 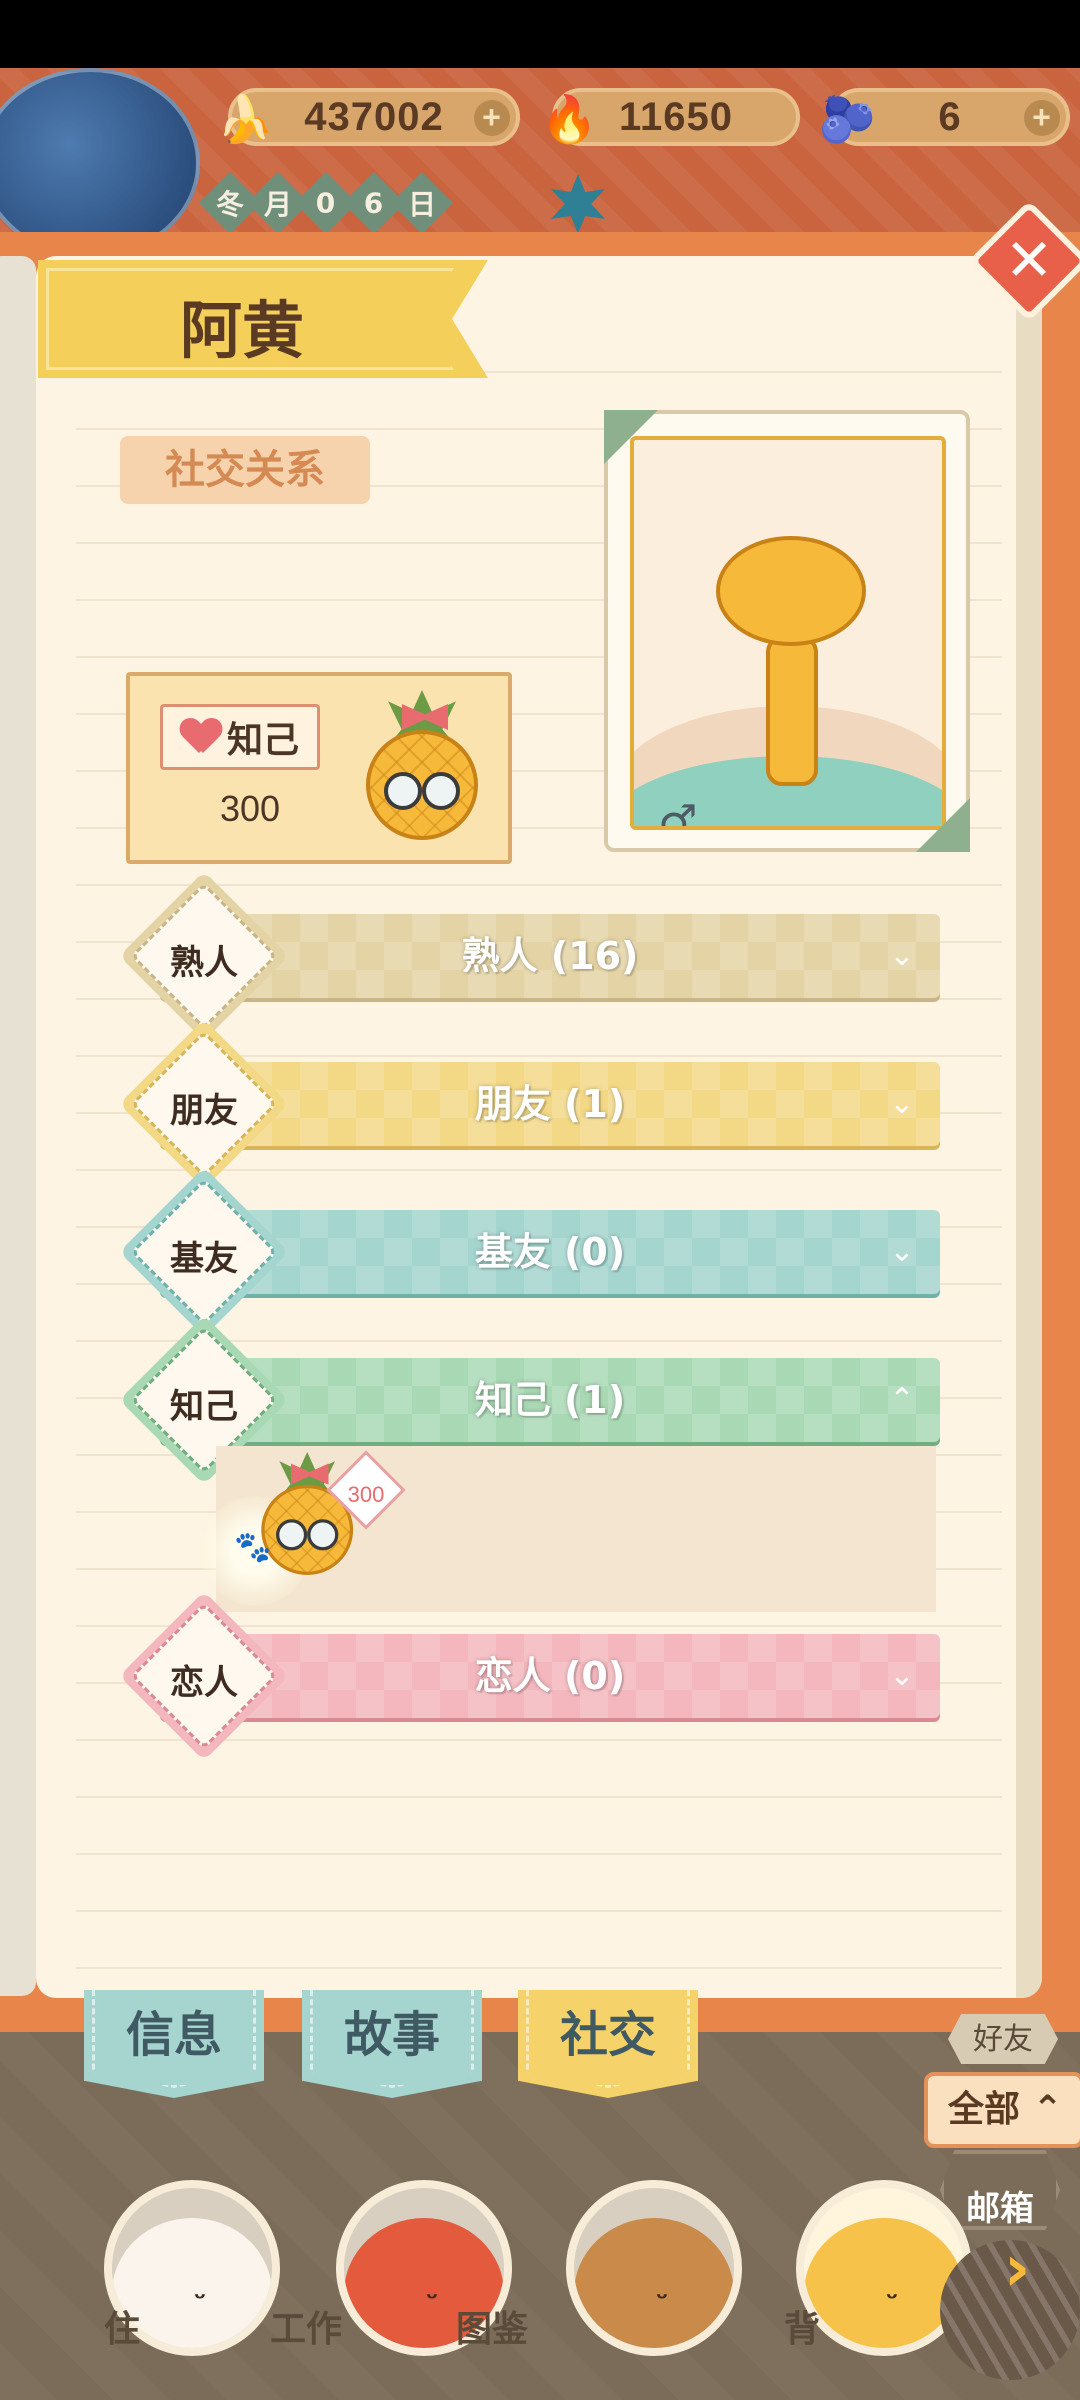 I want to click on best-relation-card: 知己 300, so click(x=319, y=768).